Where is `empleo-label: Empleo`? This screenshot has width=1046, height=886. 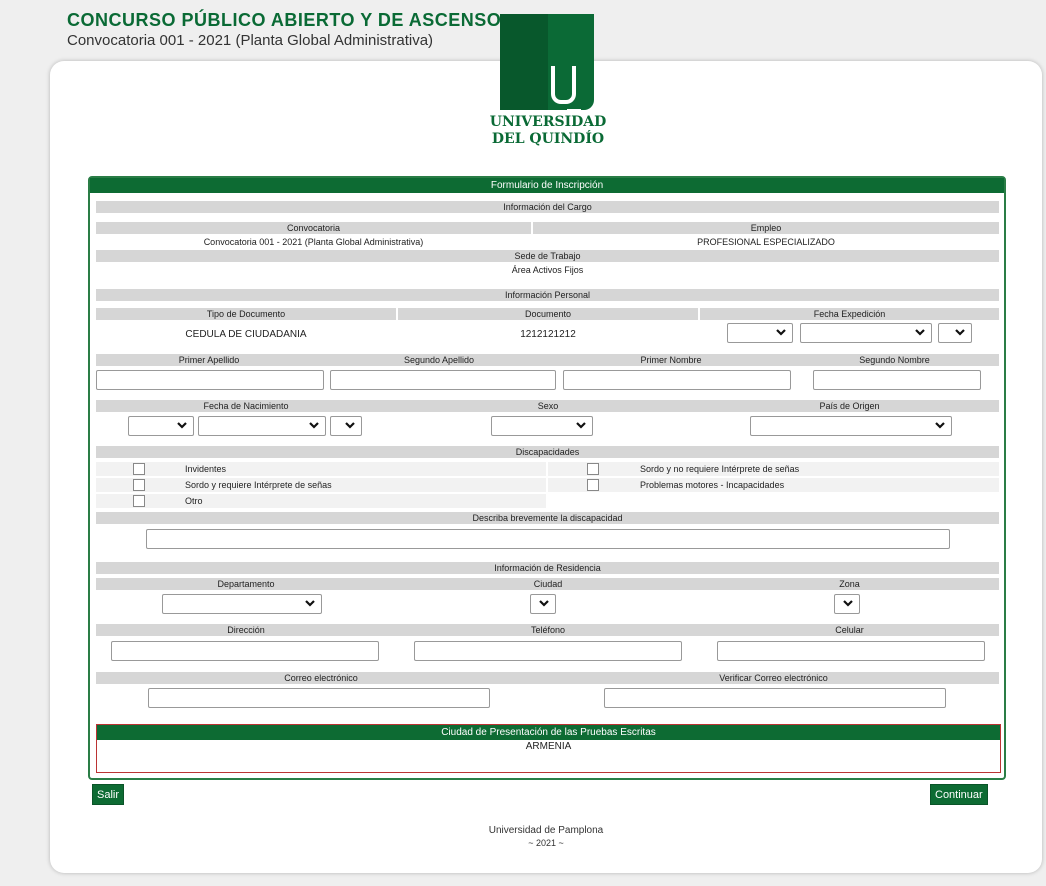
empleo-label: Empleo is located at coordinates (766, 228).